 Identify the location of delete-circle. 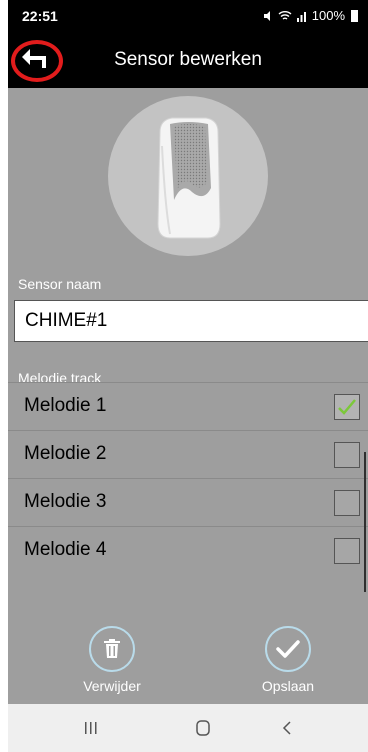
(112, 649).